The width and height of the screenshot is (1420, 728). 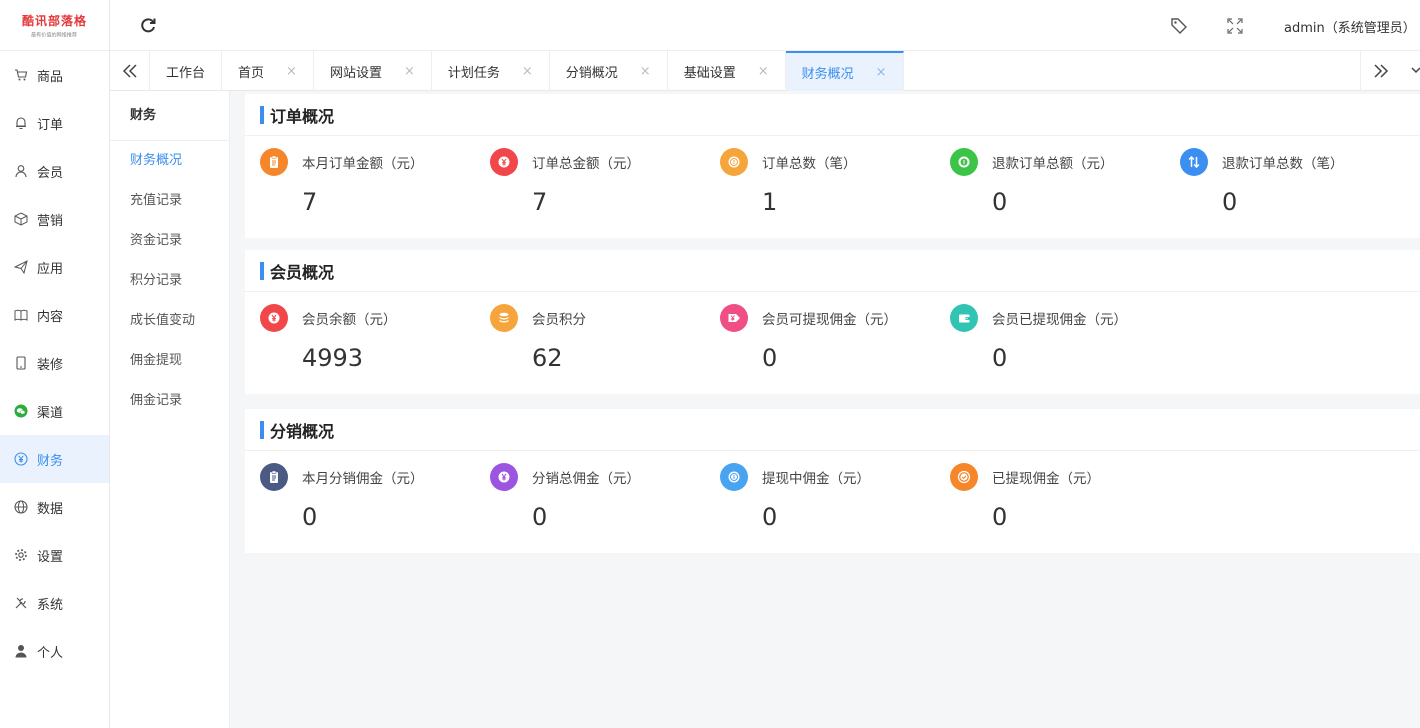 I want to click on stat-label: 会员积分, so click(x=559, y=320).